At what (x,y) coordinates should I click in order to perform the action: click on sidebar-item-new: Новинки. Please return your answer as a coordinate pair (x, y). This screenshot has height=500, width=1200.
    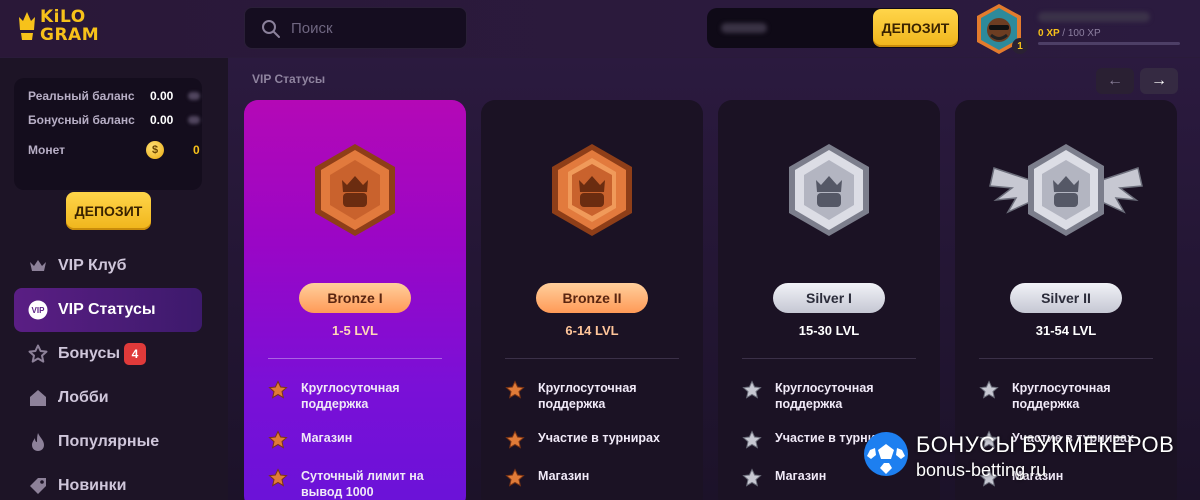
    Looking at the image, I should click on (108, 482).